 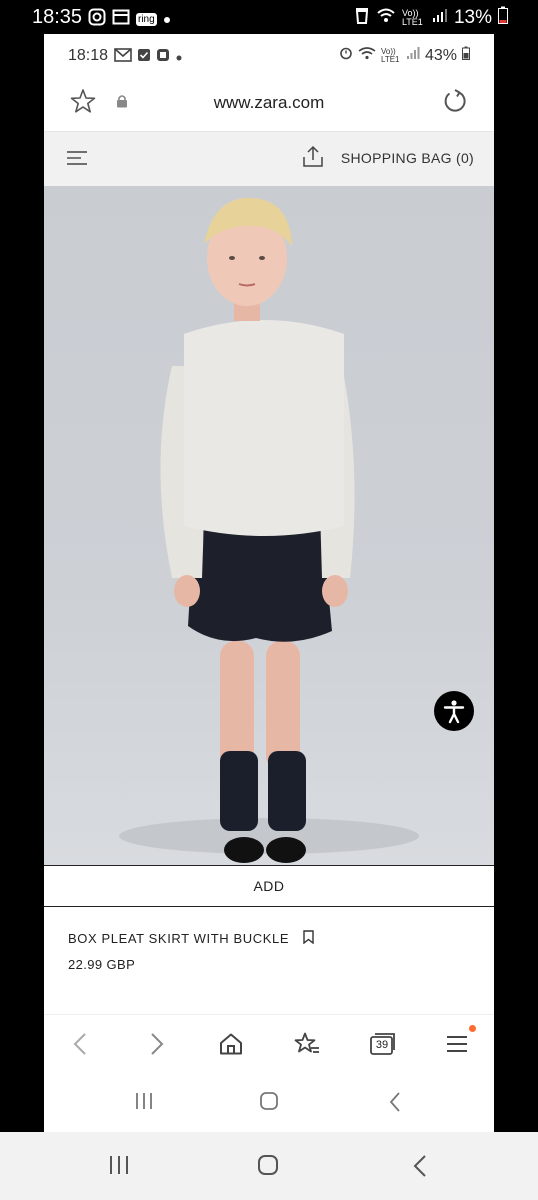 What do you see at coordinates (346, 55) in the screenshot?
I see `alarm-icon` at bounding box center [346, 55].